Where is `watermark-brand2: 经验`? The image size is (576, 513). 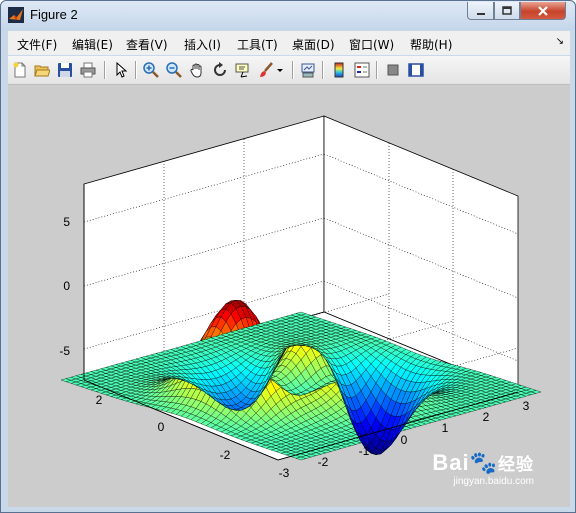
watermark-brand2: 经验 is located at coordinates (516, 464).